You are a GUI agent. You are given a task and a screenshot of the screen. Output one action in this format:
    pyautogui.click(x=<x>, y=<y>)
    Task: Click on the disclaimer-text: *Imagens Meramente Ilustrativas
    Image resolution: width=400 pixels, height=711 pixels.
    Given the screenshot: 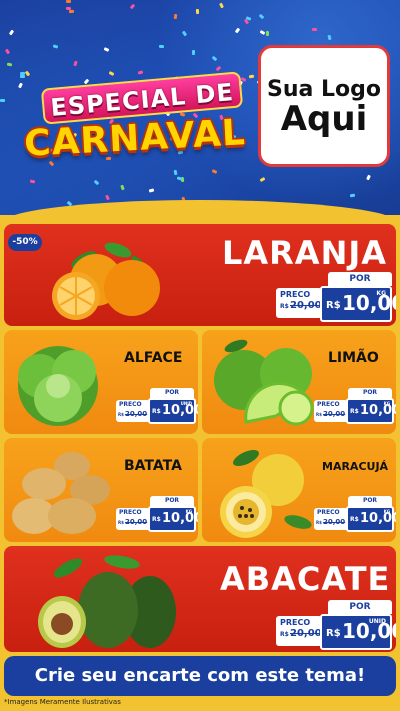 What is the action you would take?
    pyautogui.click(x=62, y=702)
    